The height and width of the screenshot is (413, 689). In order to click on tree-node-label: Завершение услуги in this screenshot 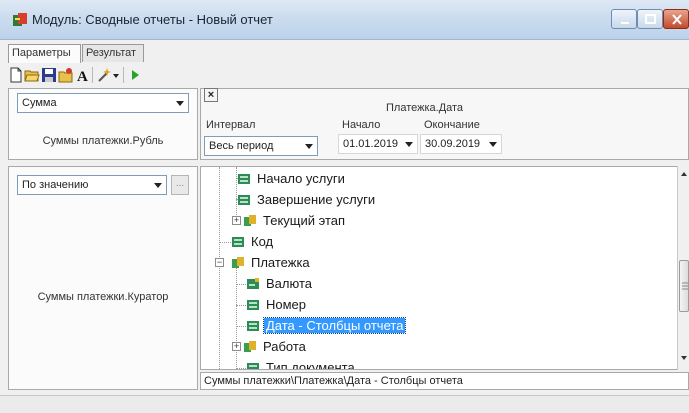, I will do `click(316, 199)`.